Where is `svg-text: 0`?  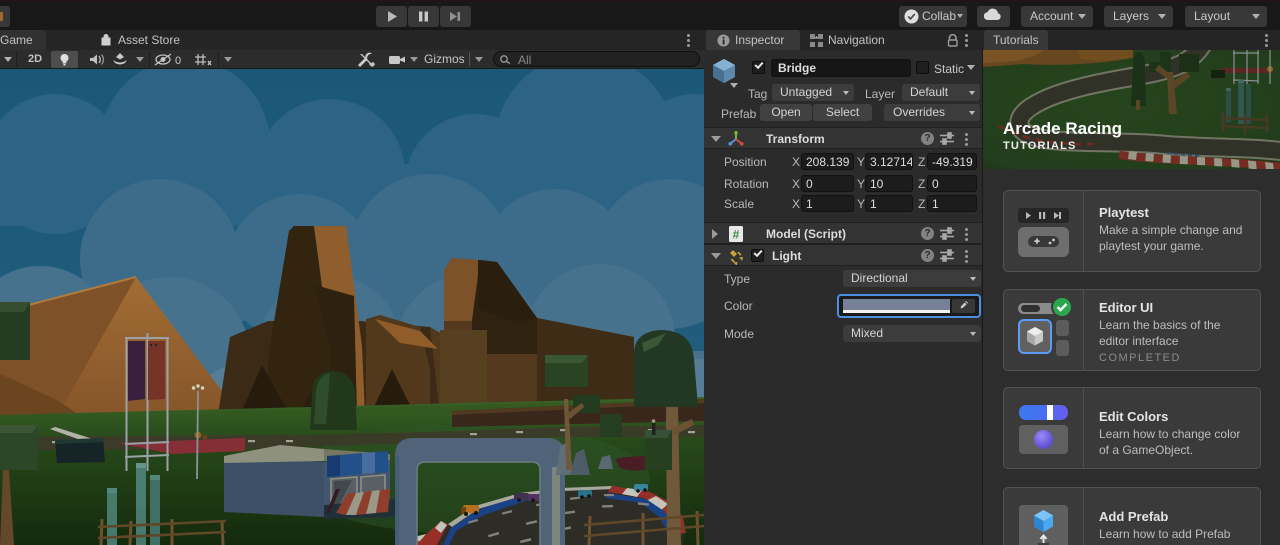
svg-text: 0 is located at coordinates (178, 61).